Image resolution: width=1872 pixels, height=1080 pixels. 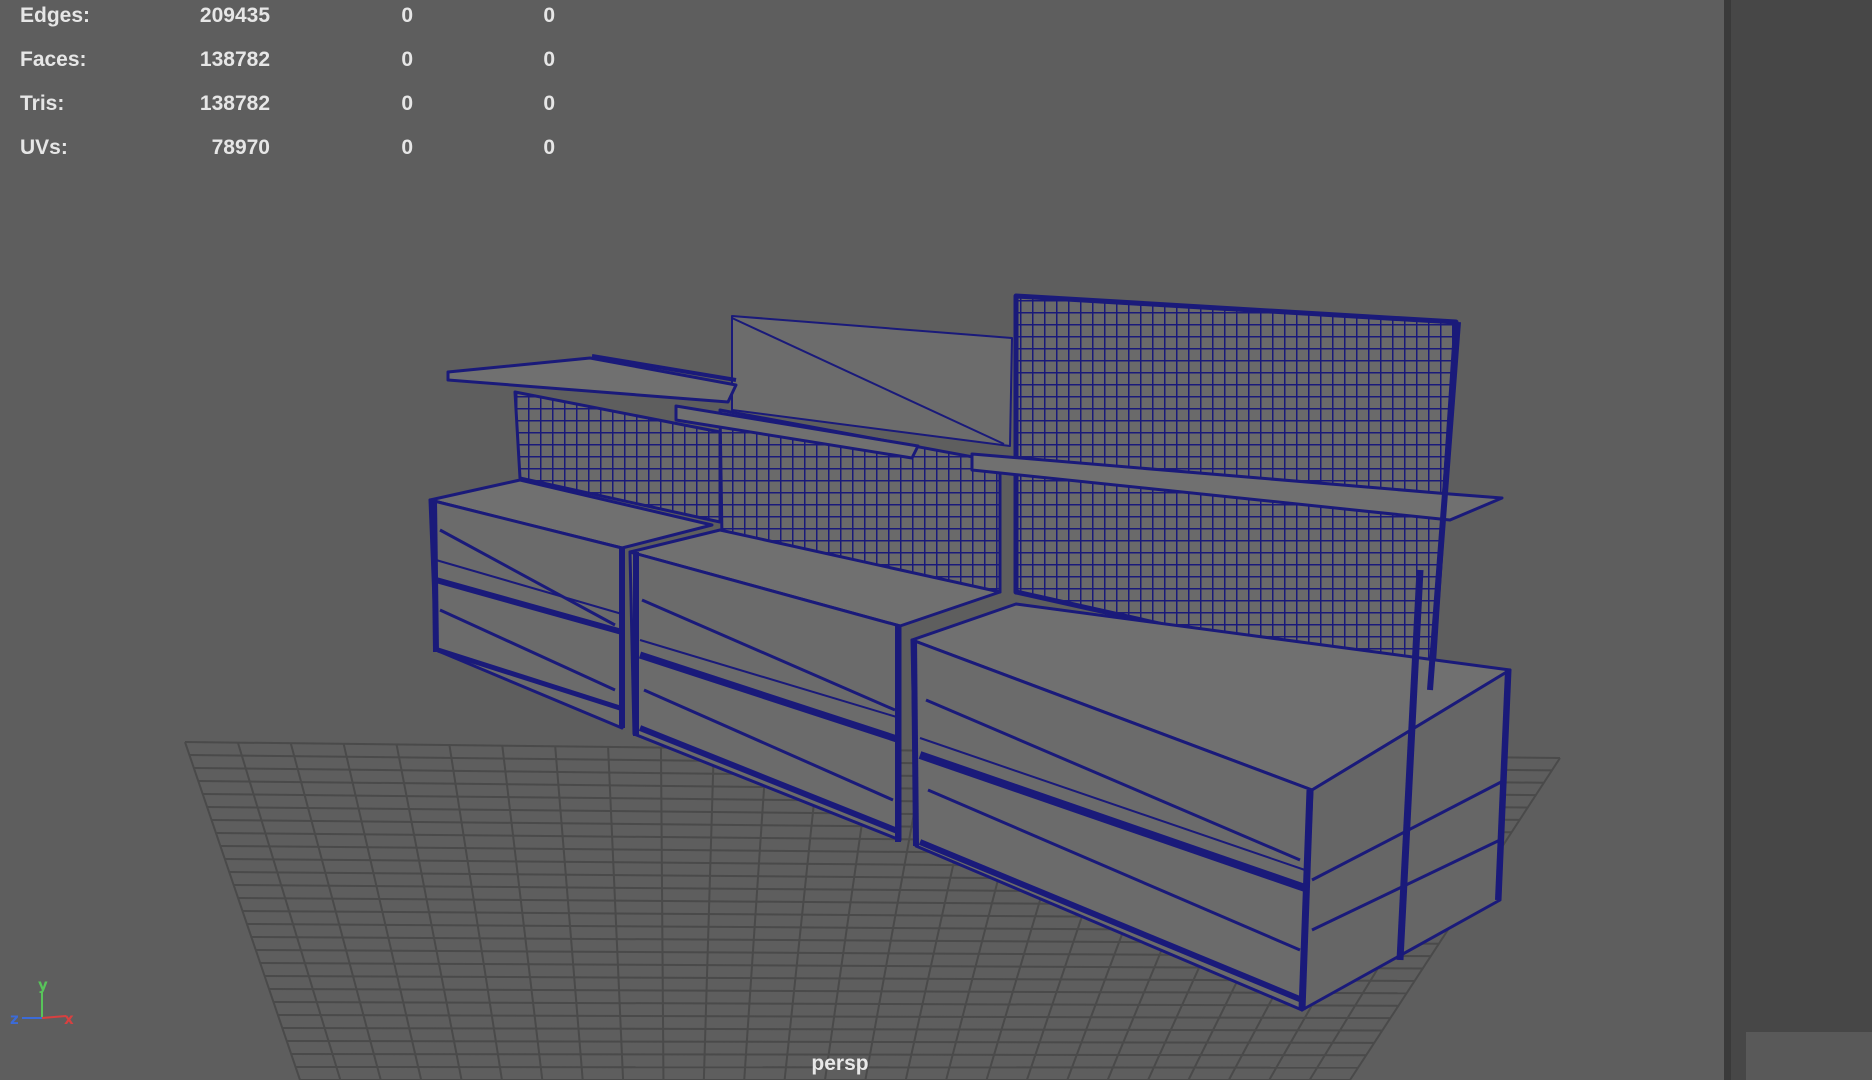 I want to click on panel-divider, so click(x=1727, y=540).